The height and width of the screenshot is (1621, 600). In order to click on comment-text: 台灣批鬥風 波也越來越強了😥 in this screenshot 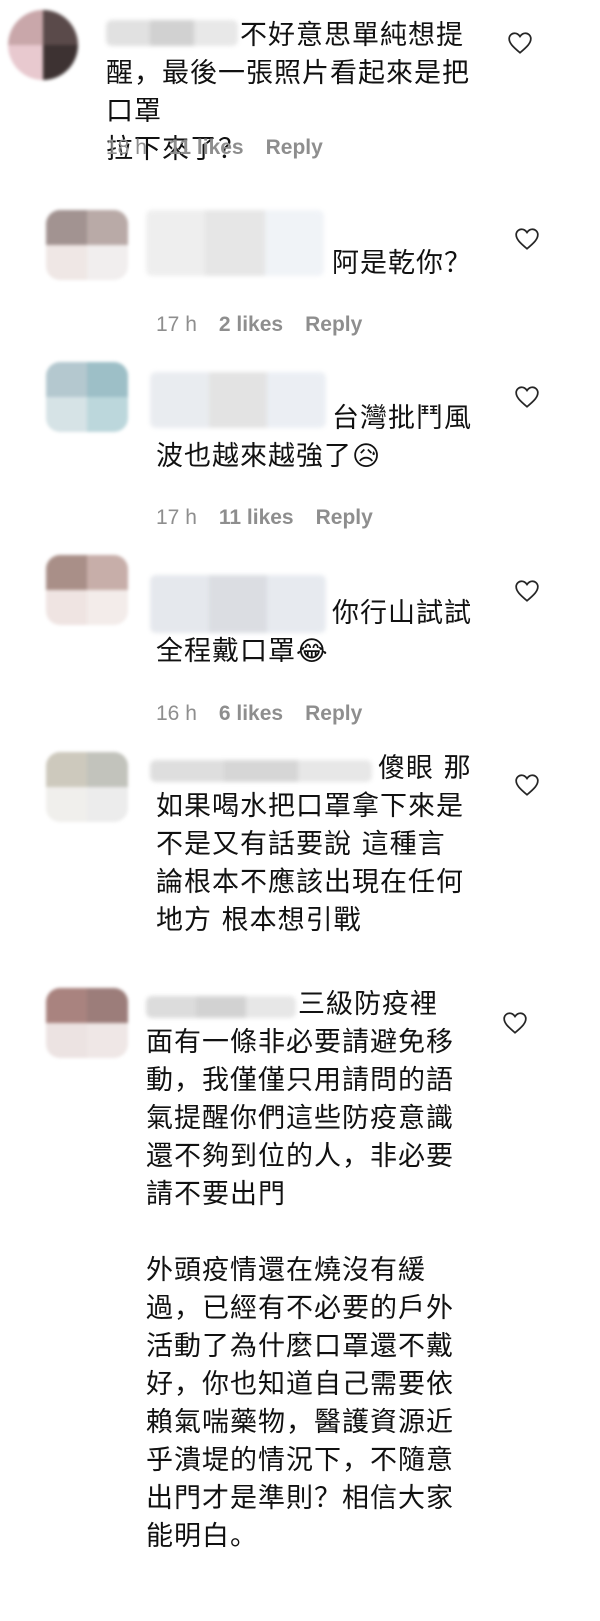, I will do `click(314, 437)`.